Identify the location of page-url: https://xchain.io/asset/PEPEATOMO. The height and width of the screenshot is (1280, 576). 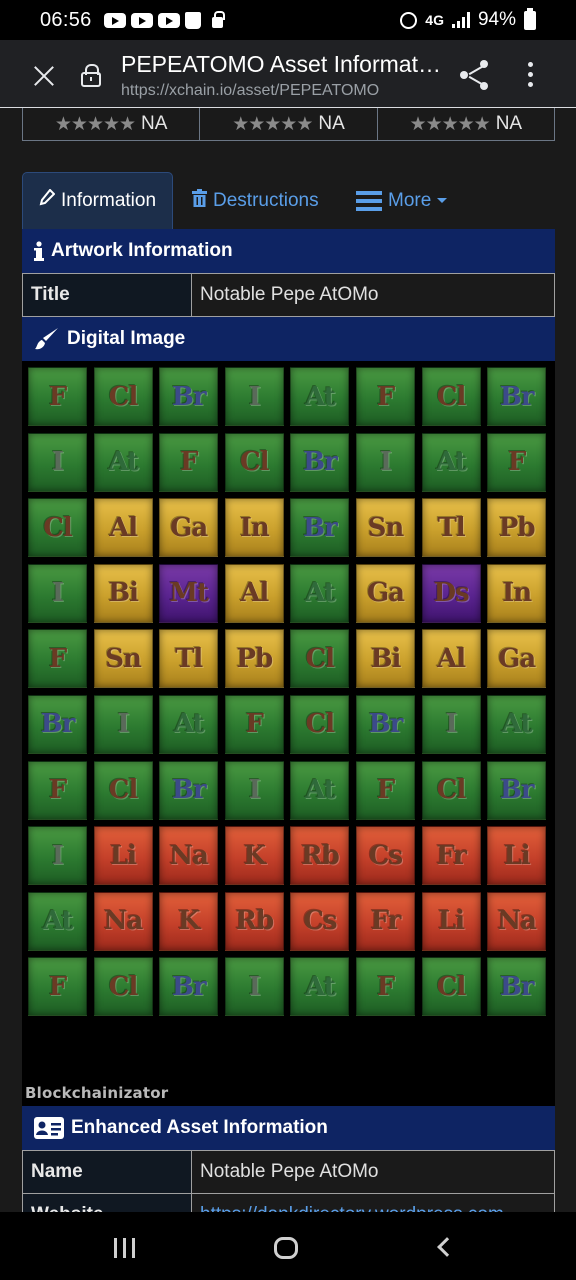
(250, 91).